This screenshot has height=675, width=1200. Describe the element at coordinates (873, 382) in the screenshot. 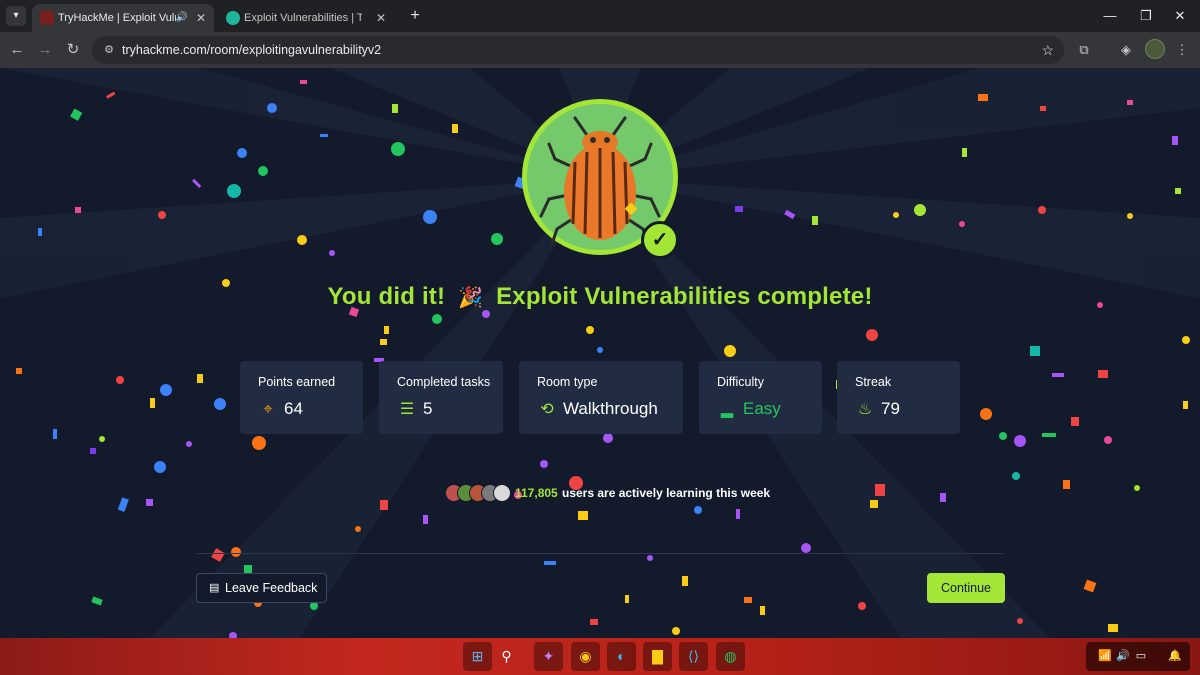

I see `stat-label: Streak` at that location.